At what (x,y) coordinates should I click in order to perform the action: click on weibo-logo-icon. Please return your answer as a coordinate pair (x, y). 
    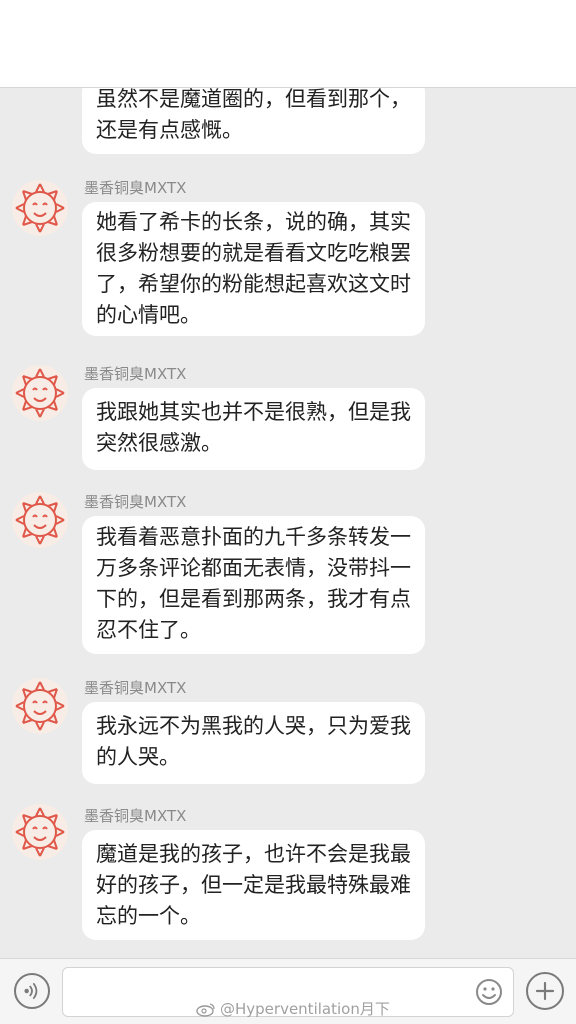
    Looking at the image, I should click on (205, 1010).